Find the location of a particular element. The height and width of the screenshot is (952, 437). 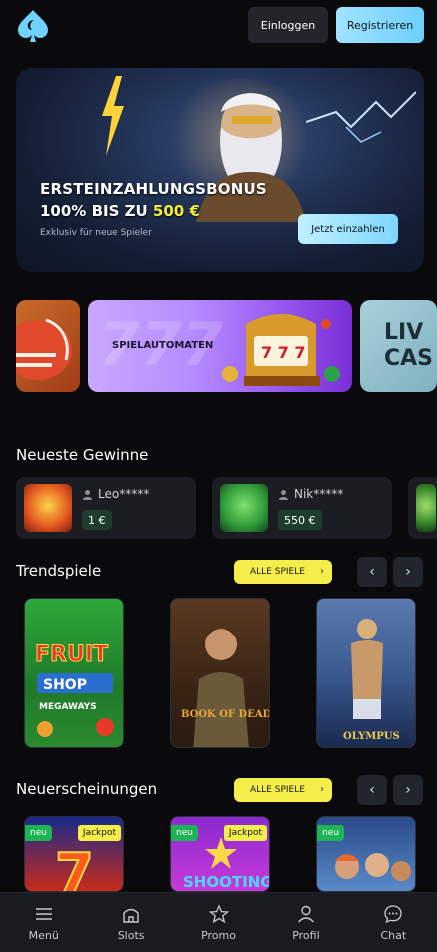

win-username: Leo***** is located at coordinates (124, 494).